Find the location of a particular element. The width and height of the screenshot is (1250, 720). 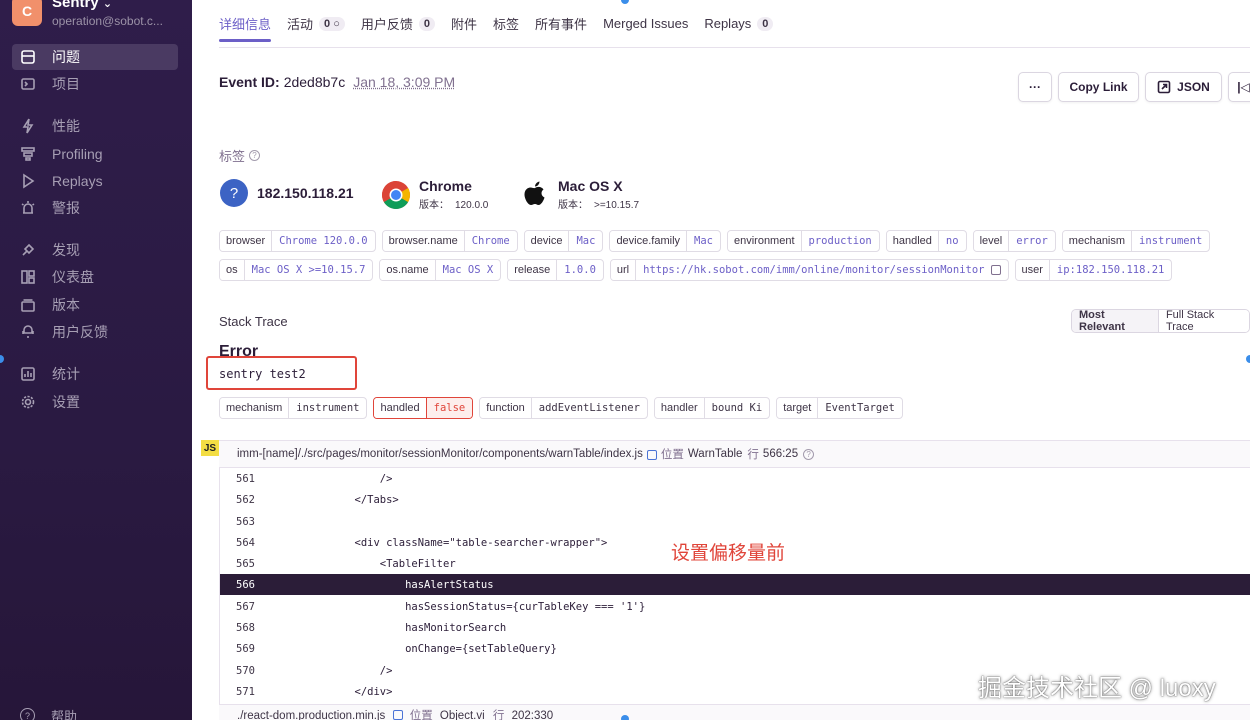

tags-title-text: 标签 is located at coordinates (232, 155).